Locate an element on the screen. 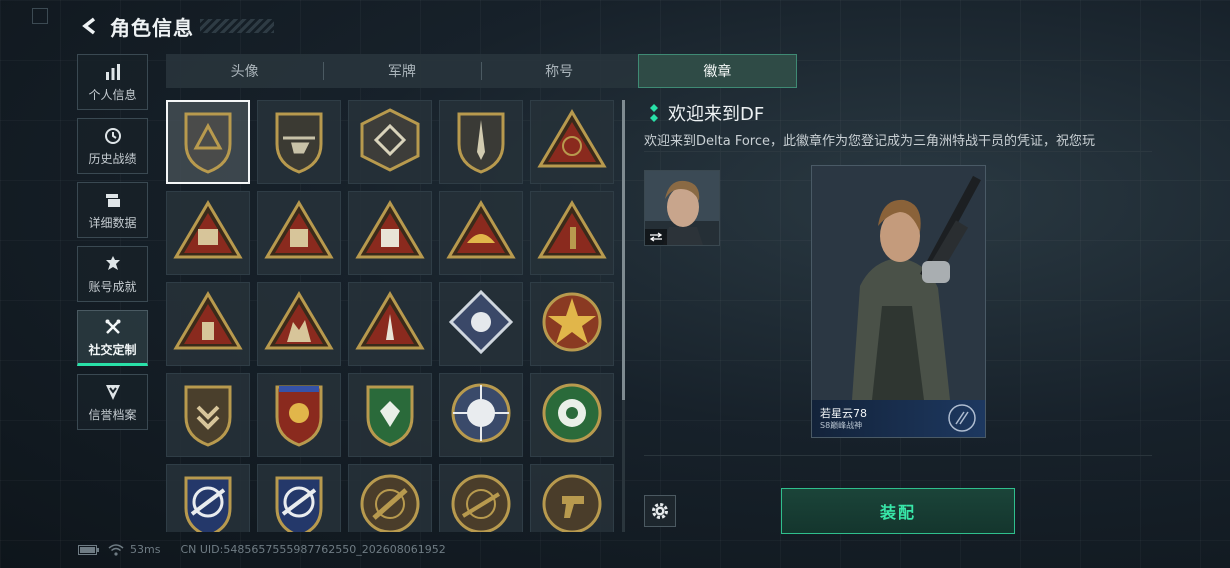 This screenshot has height=568, width=1230. page-header: 角色信息 is located at coordinates (176, 26).